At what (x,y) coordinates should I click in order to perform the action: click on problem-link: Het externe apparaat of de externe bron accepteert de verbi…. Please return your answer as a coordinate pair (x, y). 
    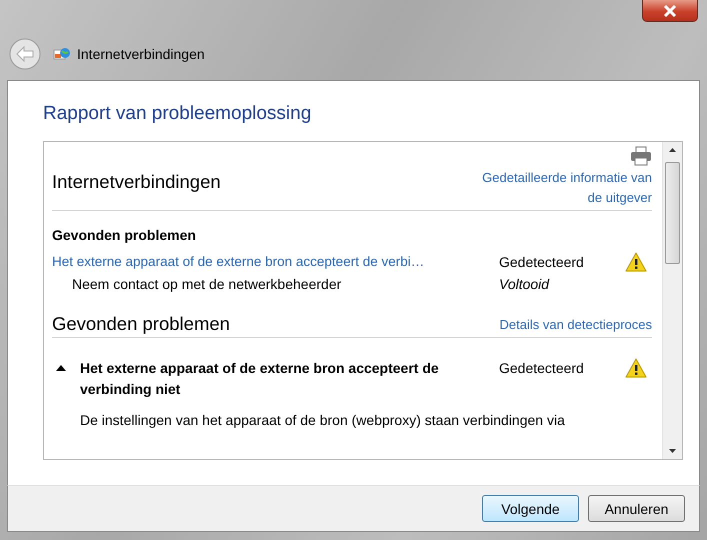
    Looking at the image, I should click on (271, 262).